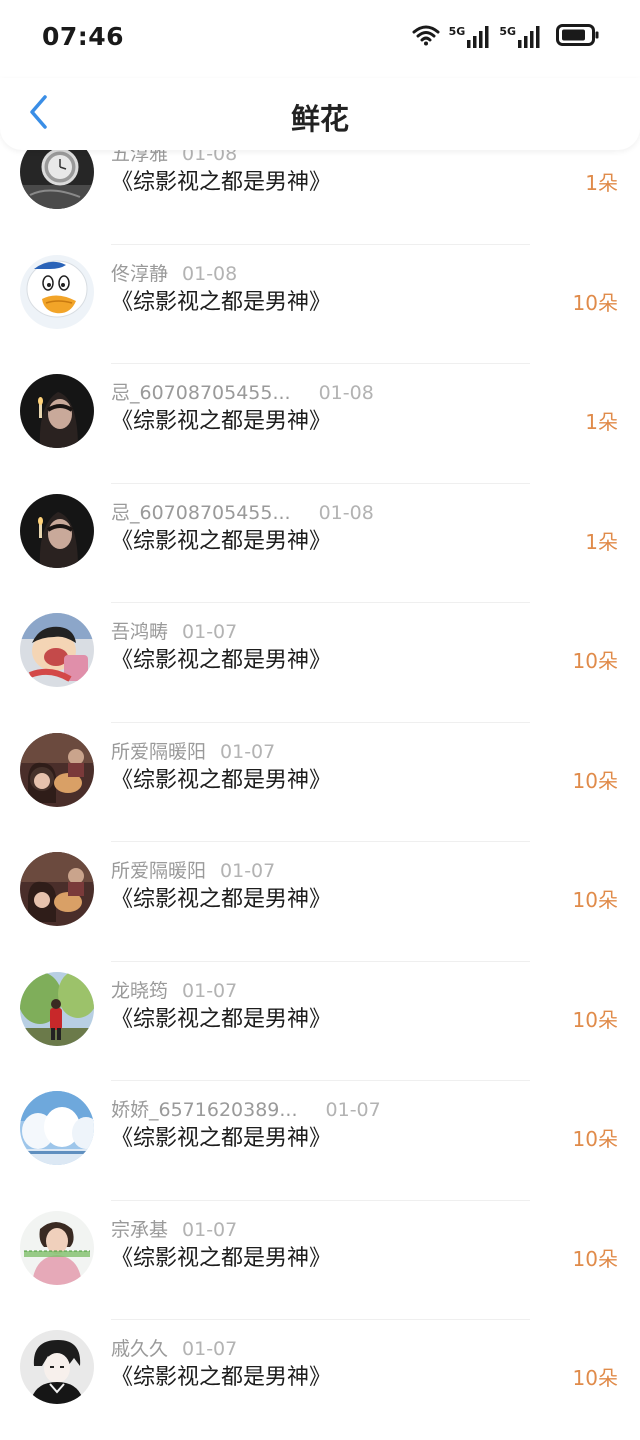  I want to click on battery-icon, so click(578, 37).